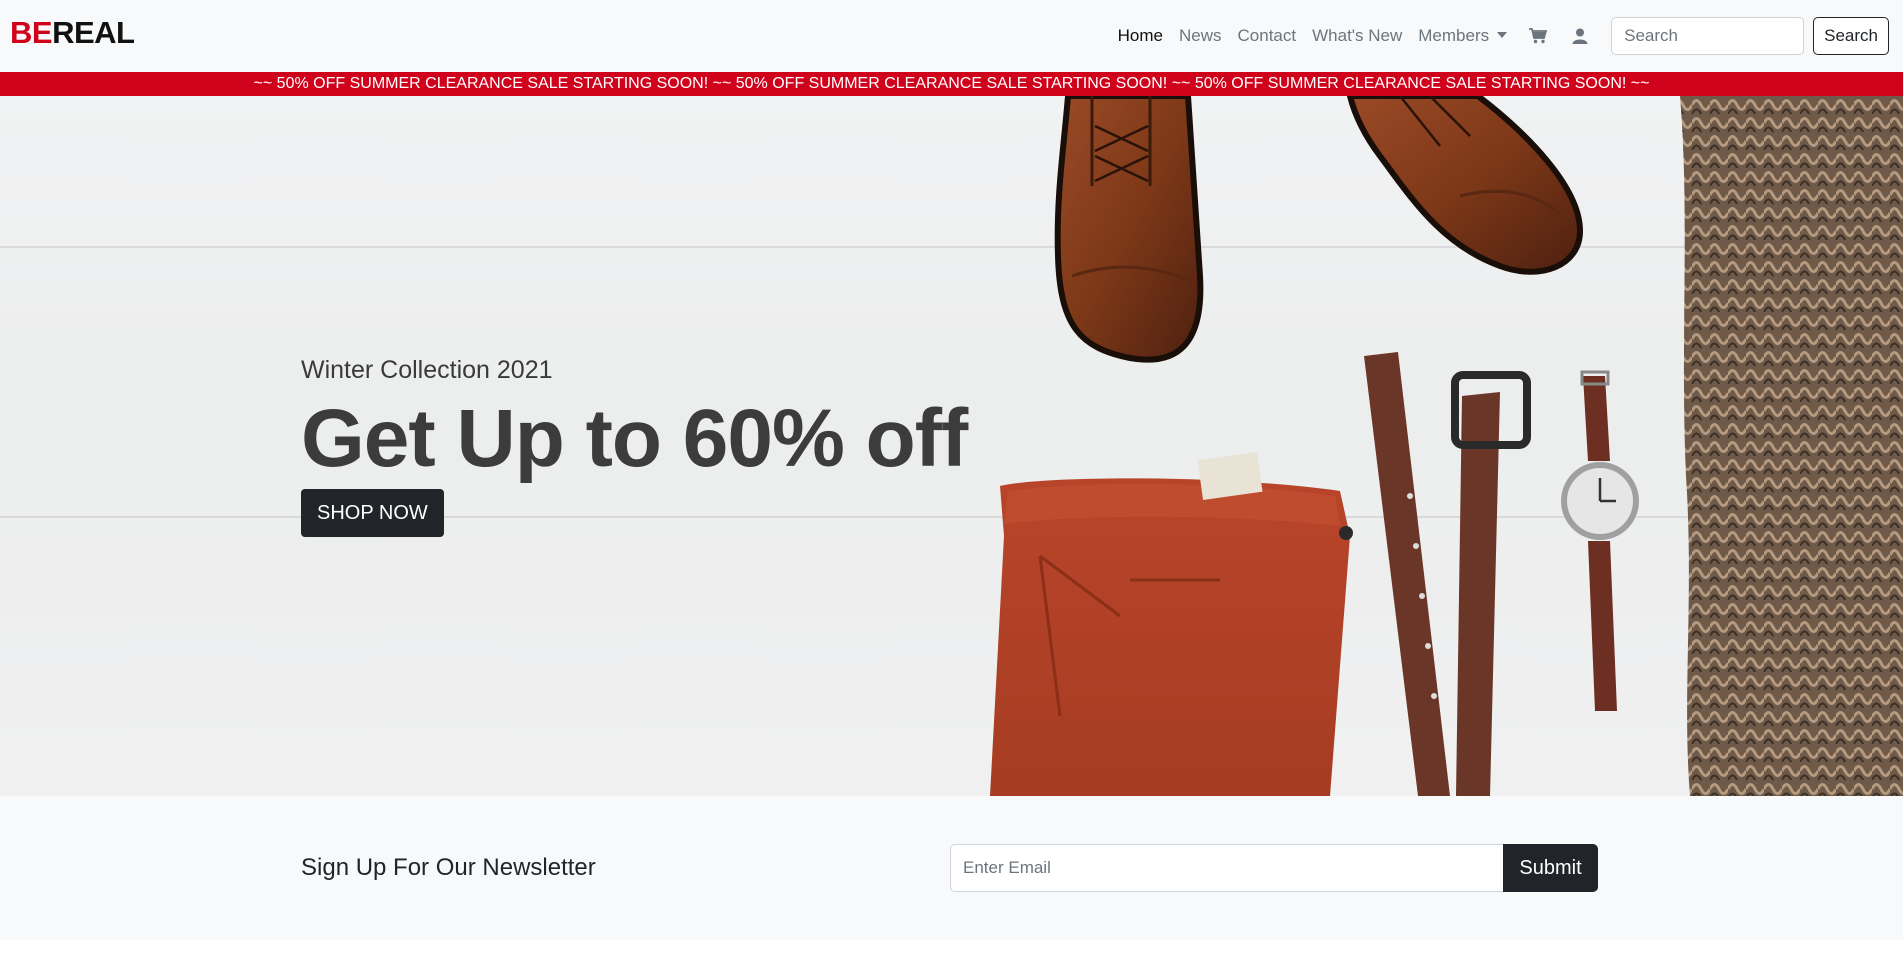 The image size is (1903, 966). What do you see at coordinates (93, 32) in the screenshot?
I see `brand-part-real: REAL` at bounding box center [93, 32].